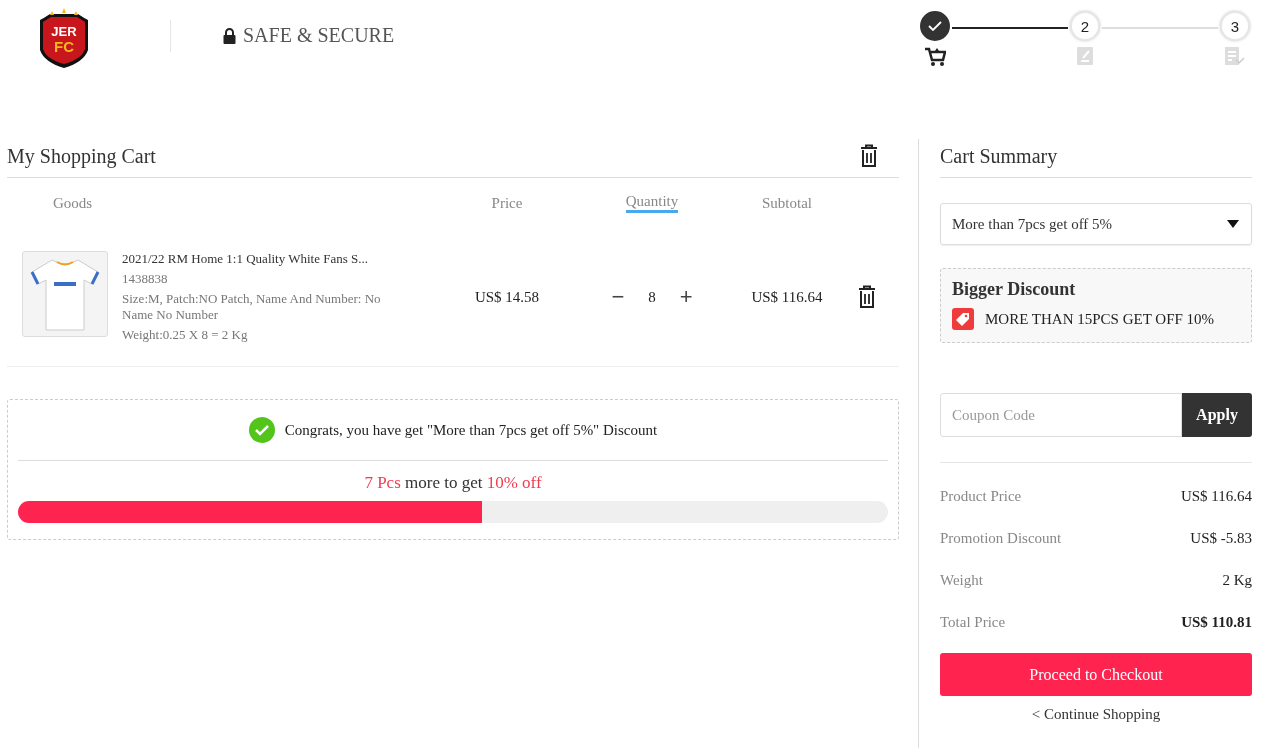 The height and width of the screenshot is (748, 1280). I want to click on column-header: Subtotal, so click(787, 203).